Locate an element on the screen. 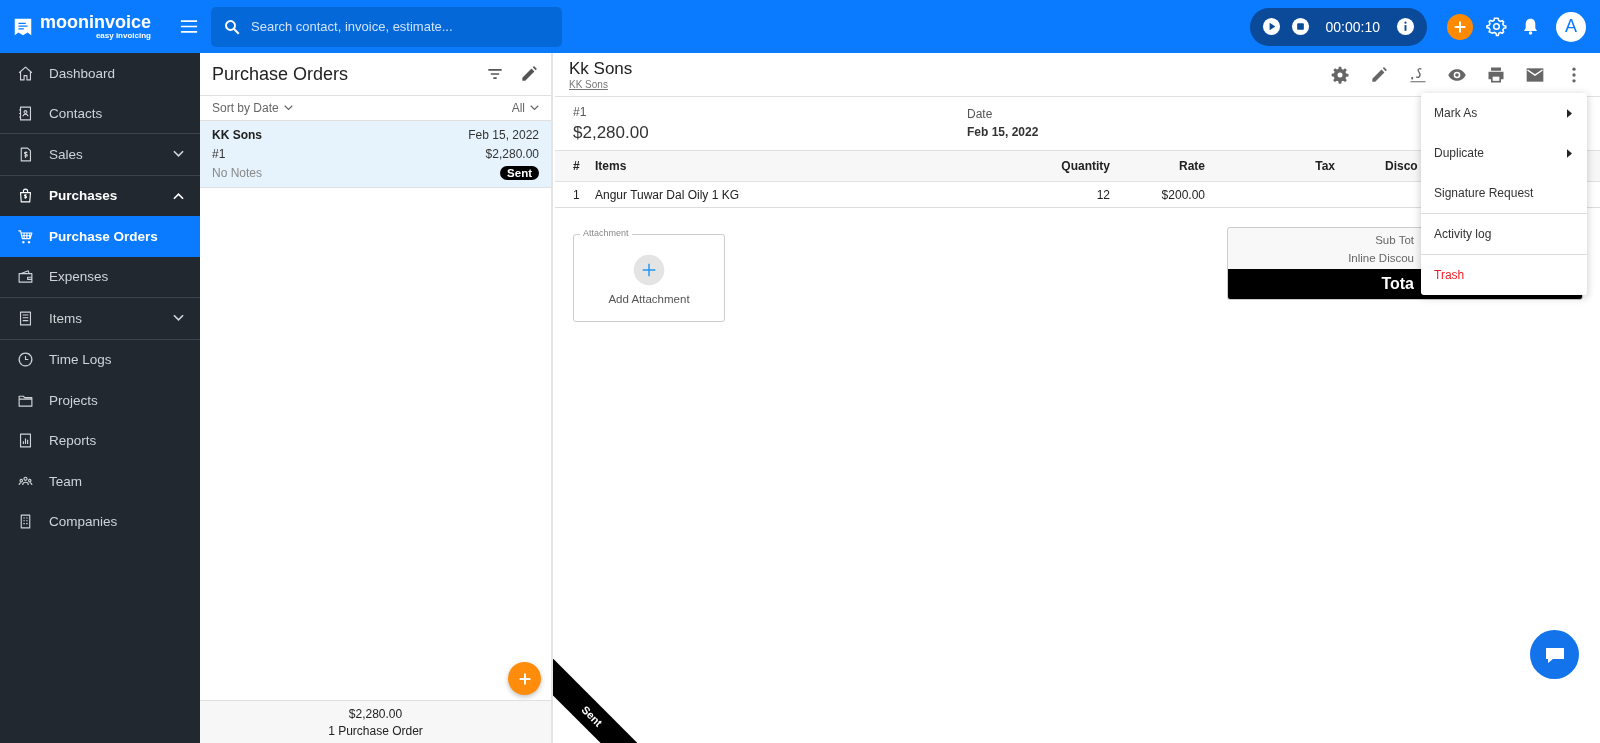 This screenshot has height=743, width=1600. menu-item: Mark As is located at coordinates (1504, 113).